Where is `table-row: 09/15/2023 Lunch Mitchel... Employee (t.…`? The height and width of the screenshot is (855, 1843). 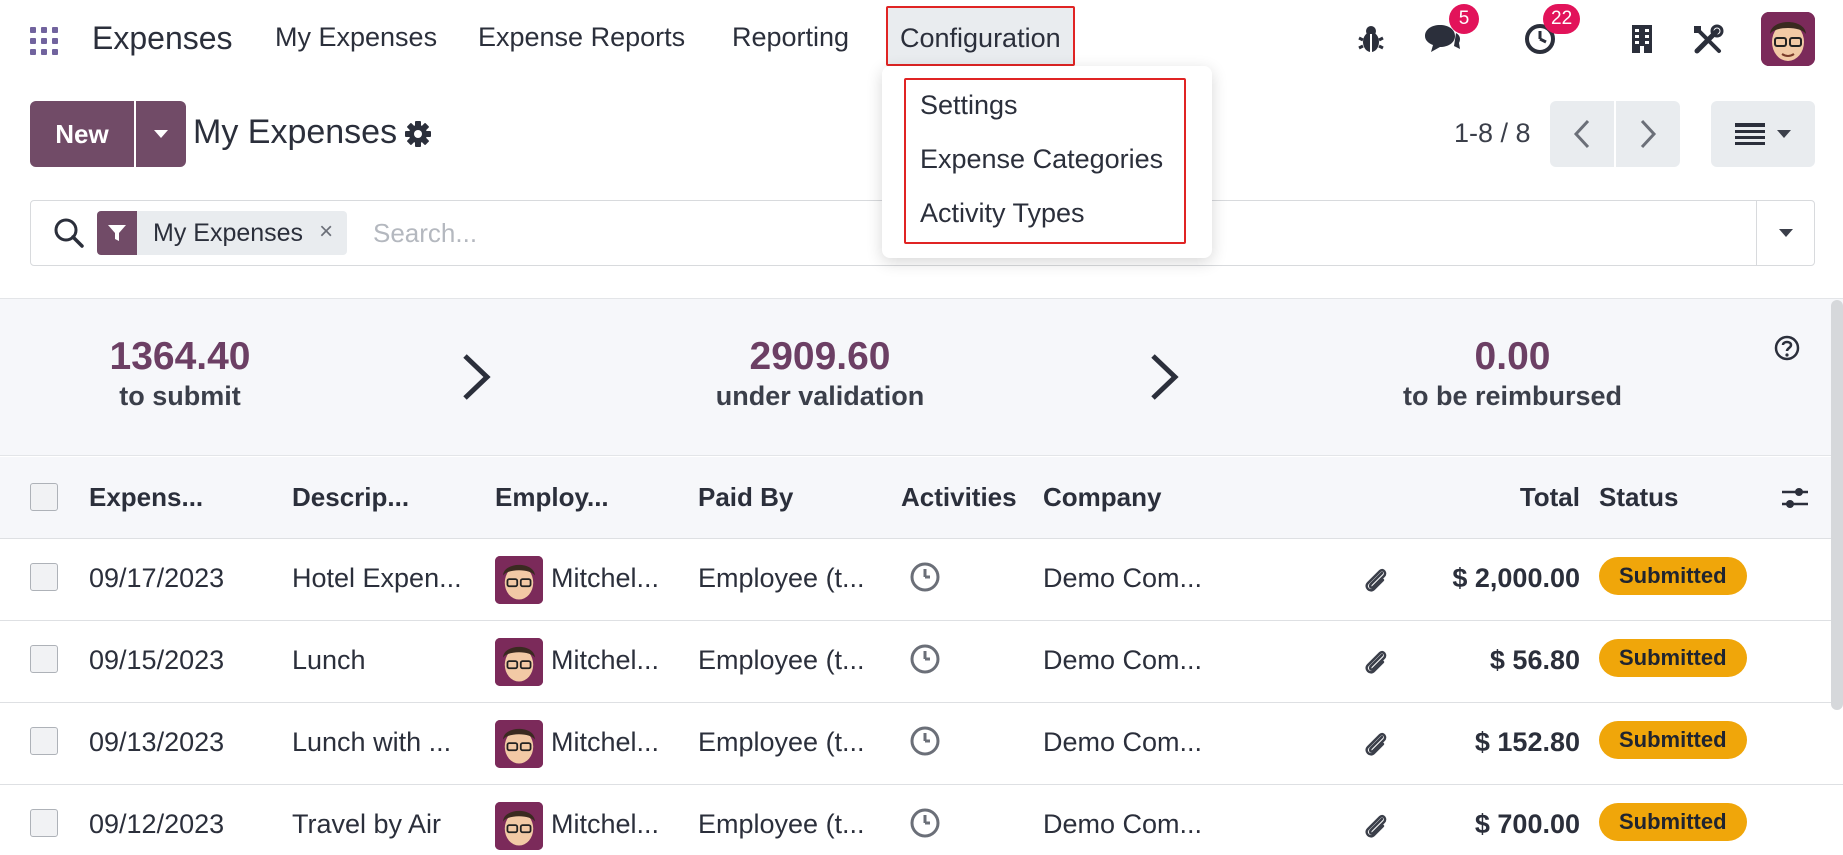
table-row: 09/15/2023 Lunch Mitchel... Employee (t.… is located at coordinates (921, 662).